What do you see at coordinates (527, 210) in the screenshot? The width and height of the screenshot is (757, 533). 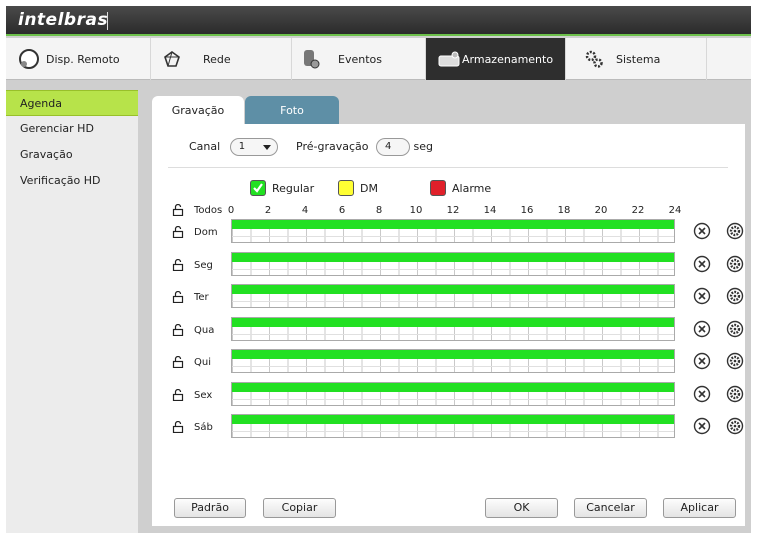 I see `hour-label: 16` at bounding box center [527, 210].